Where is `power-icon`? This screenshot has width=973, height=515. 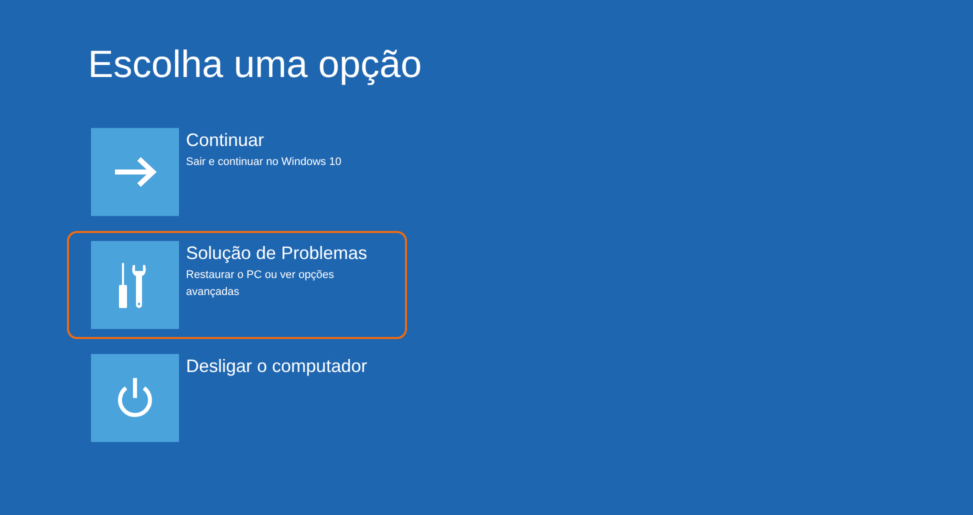
power-icon is located at coordinates (135, 398).